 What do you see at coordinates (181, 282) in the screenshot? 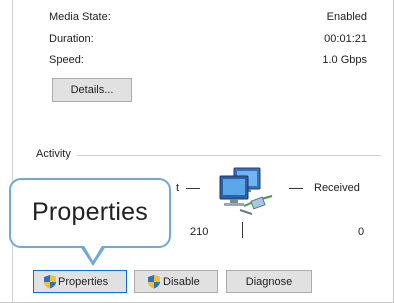
I see `disable-button-label: Disable` at bounding box center [181, 282].